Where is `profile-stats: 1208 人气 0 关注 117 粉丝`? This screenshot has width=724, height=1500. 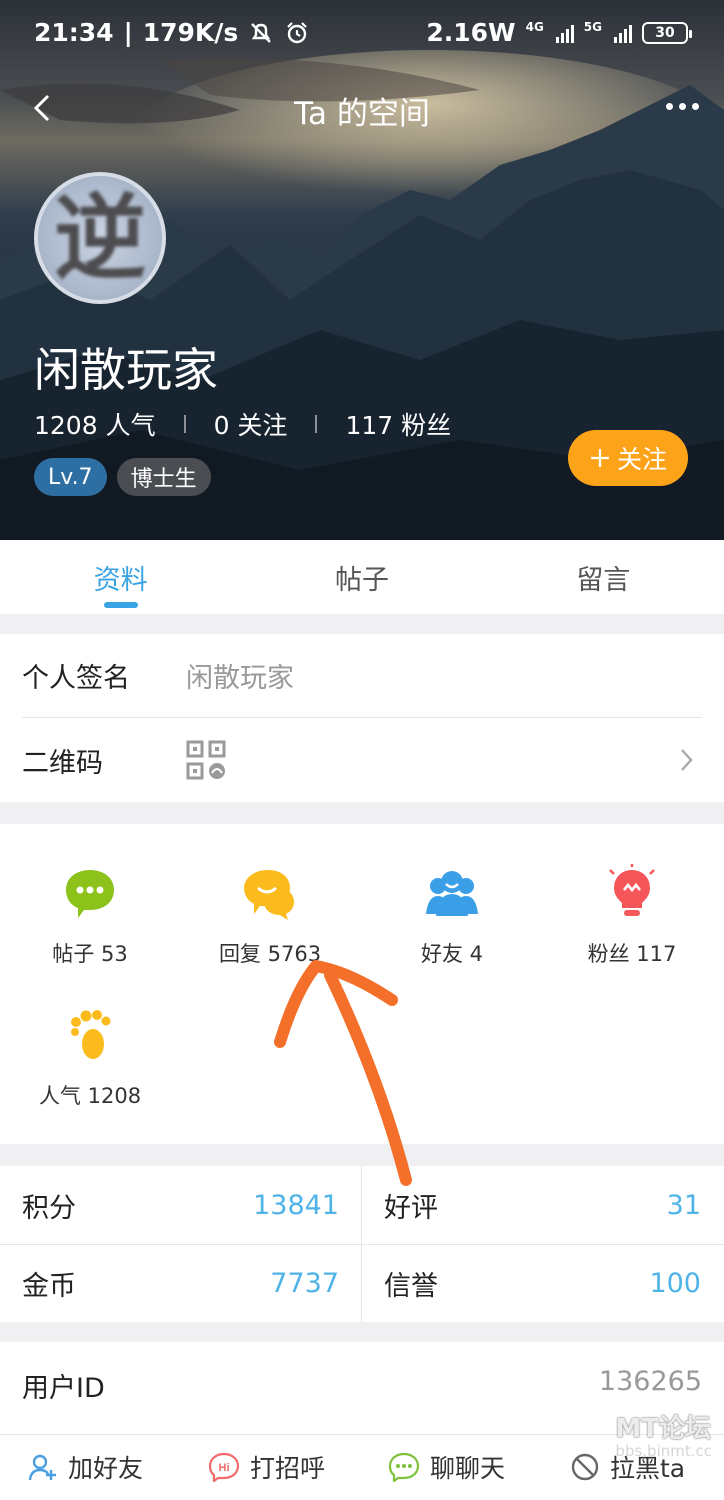
profile-stats: 1208 人气 0 关注 117 粉丝 is located at coordinates (242, 424).